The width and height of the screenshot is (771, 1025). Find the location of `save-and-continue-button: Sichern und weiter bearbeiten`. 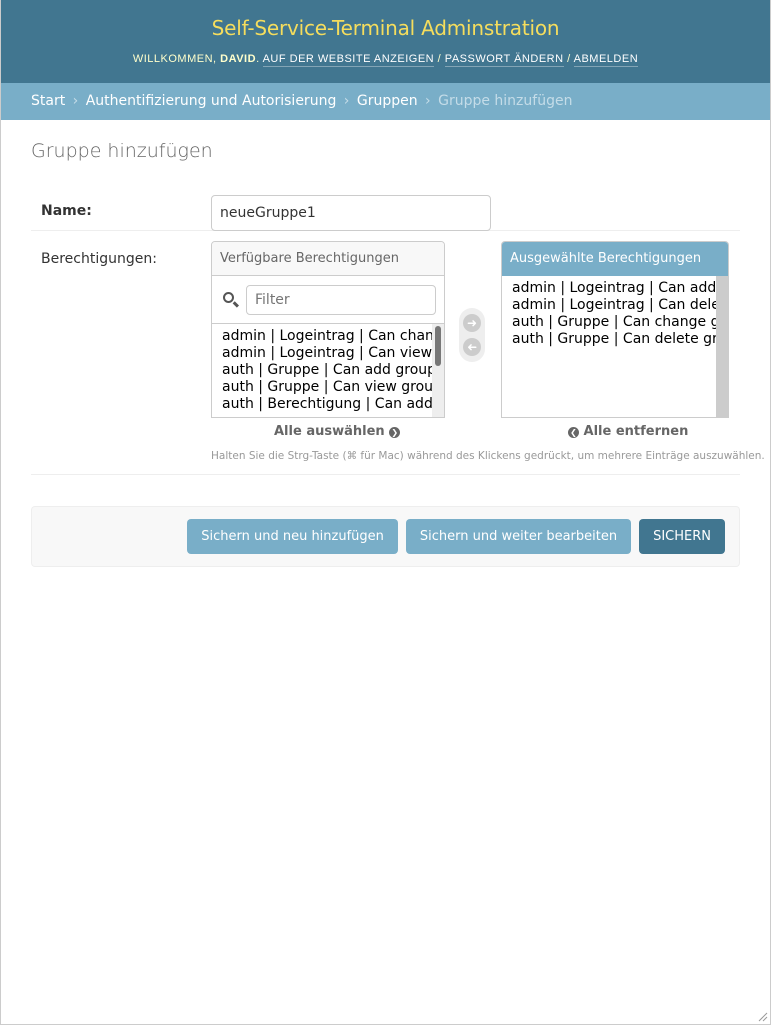

save-and-continue-button: Sichern und weiter bearbeiten is located at coordinates (518, 536).